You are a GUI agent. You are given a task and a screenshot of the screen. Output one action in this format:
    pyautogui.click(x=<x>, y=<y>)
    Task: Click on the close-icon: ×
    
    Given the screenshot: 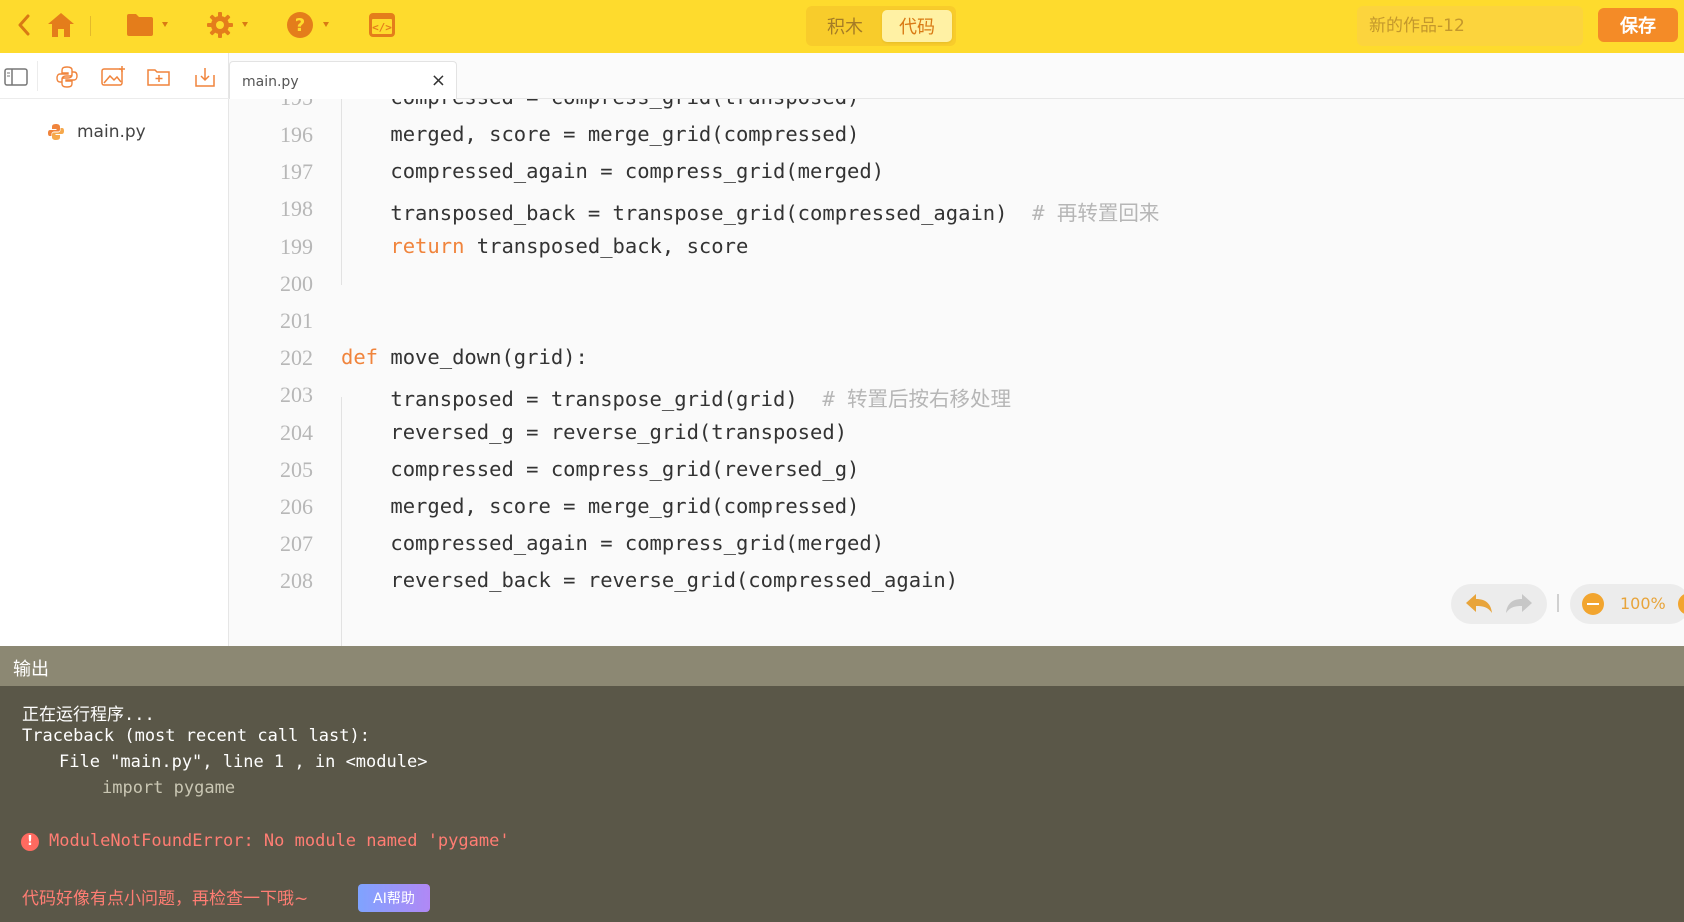 What is the action you would take?
    pyautogui.click(x=438, y=80)
    